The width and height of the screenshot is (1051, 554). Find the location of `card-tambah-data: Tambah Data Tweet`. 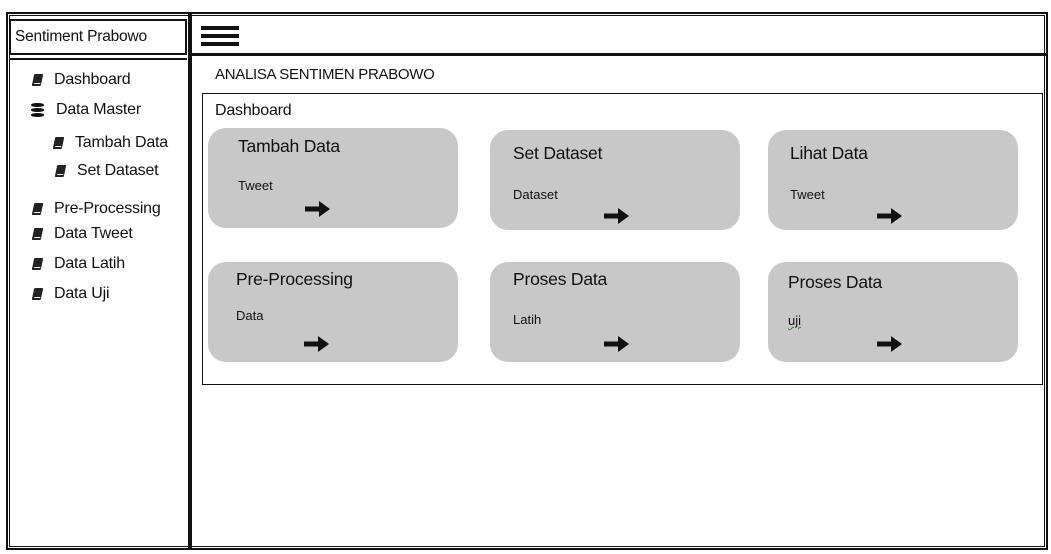

card-tambah-data: Tambah Data Tweet is located at coordinates (333, 178).